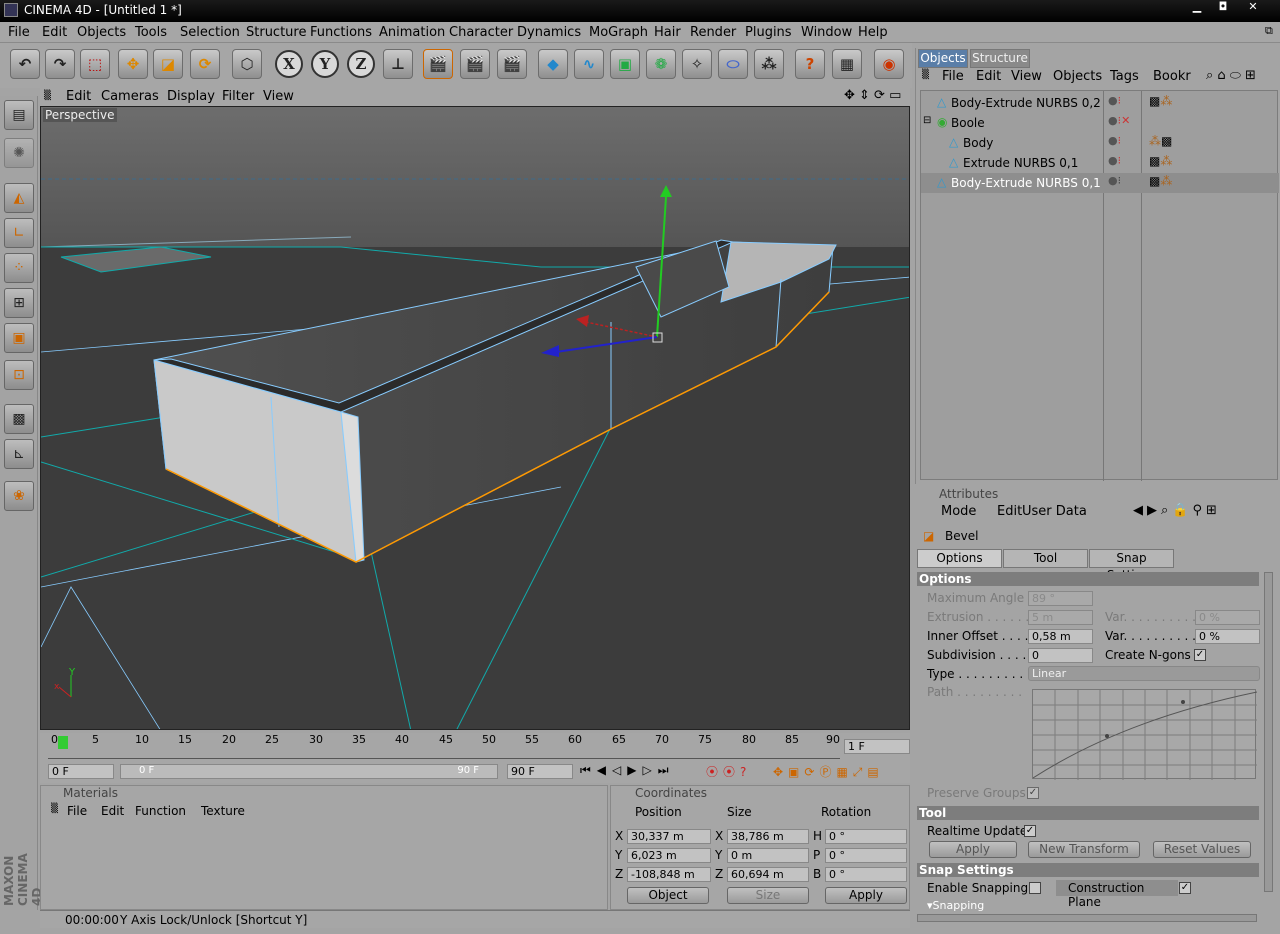 The image size is (1280, 934). What do you see at coordinates (1131, 565) in the screenshot?
I see `tab-snap-settings: Snap Settings` at bounding box center [1131, 565].